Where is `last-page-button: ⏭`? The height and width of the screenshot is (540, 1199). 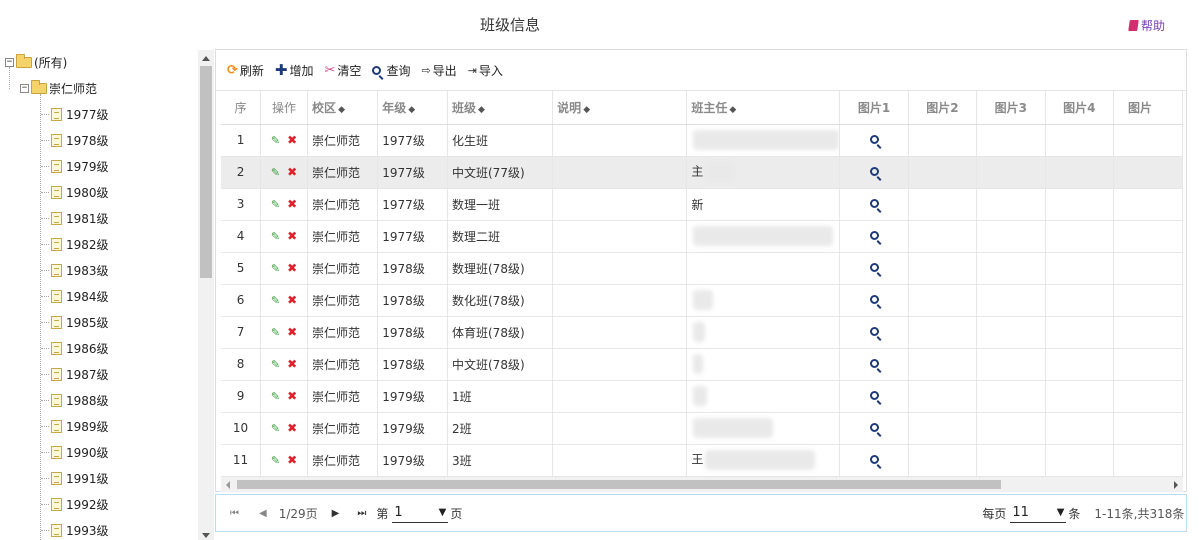
last-page-button: ⏭ is located at coordinates (361, 513).